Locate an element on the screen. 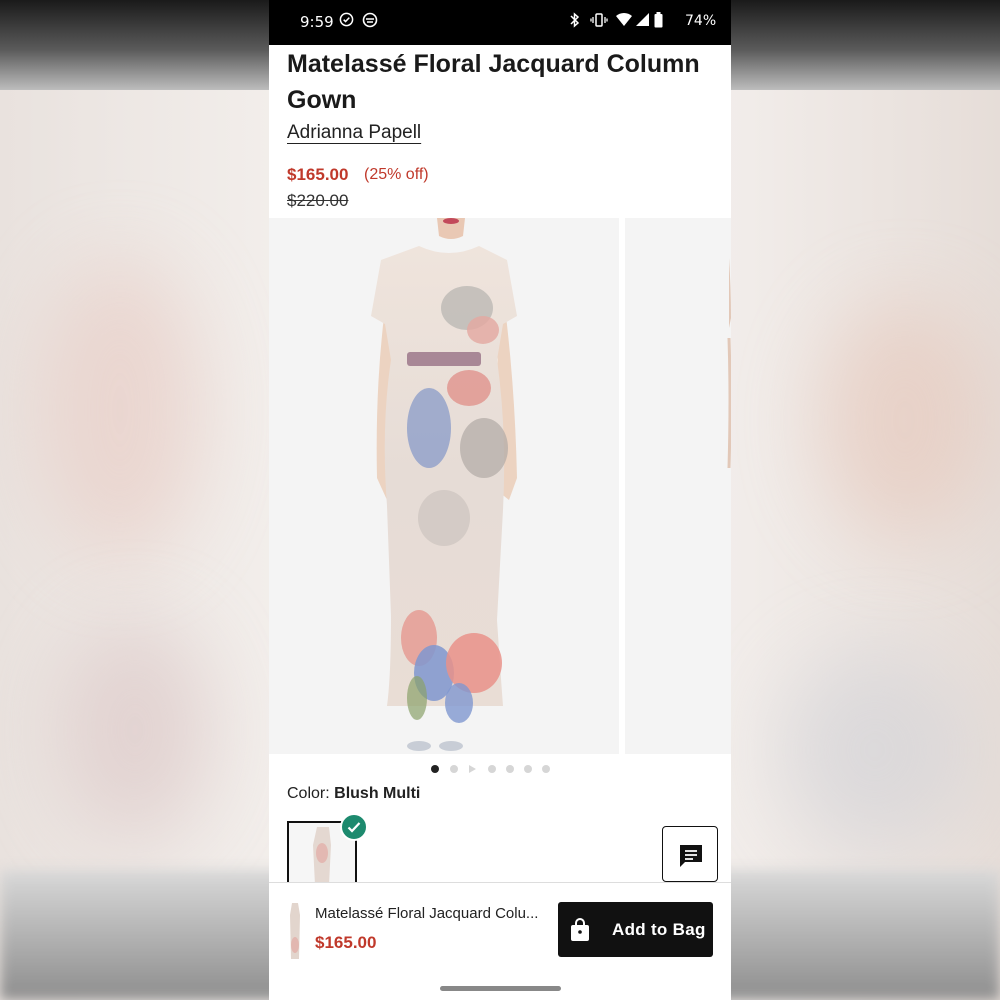 Image resolution: width=1000 pixels, height=1000 pixels. bottom-price: $165.00 is located at coordinates (346, 942).